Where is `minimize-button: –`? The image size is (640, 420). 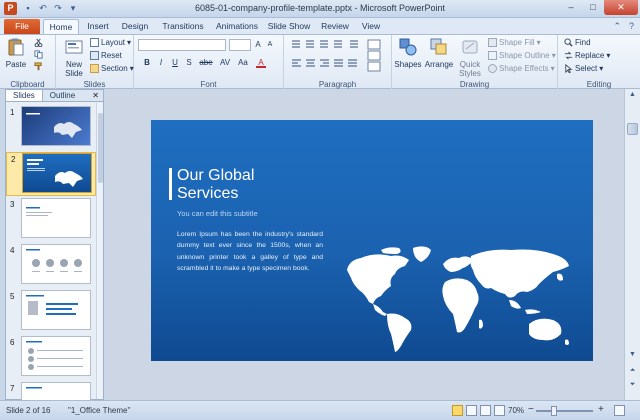
minimize-button: – is located at coordinates (571, 7).